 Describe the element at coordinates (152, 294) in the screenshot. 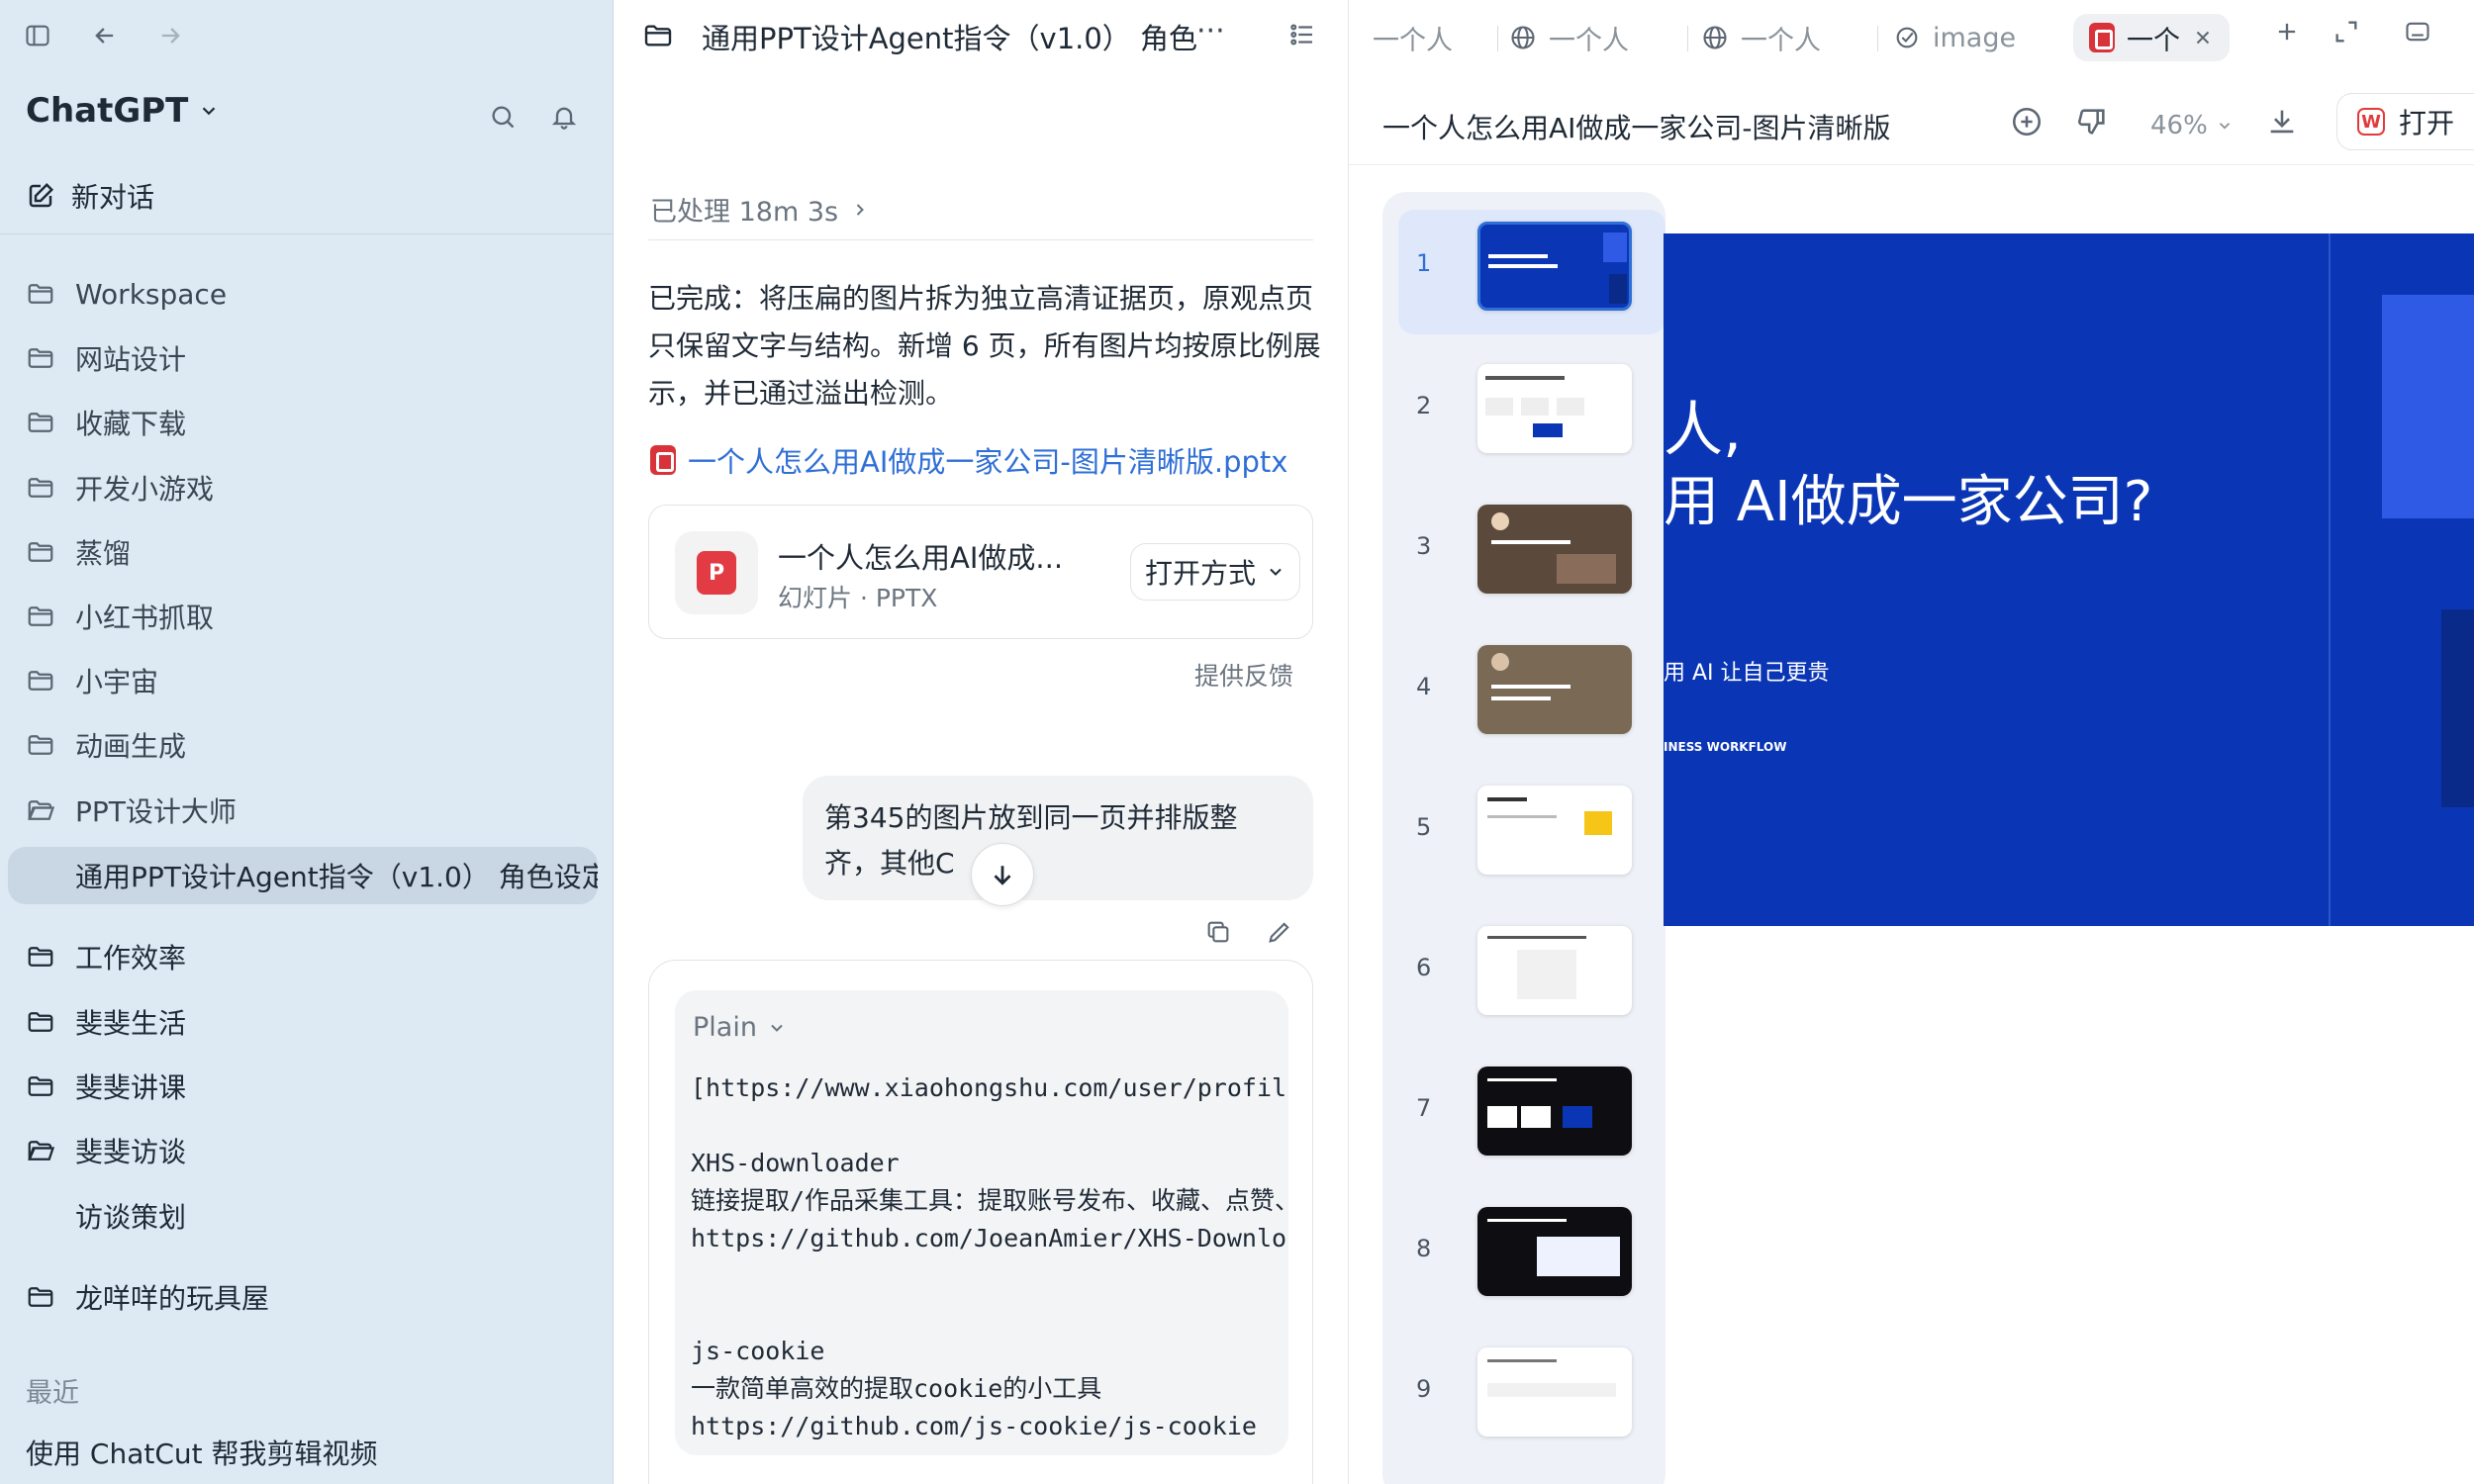

I see `sidebar-item-label: Workspace` at that location.